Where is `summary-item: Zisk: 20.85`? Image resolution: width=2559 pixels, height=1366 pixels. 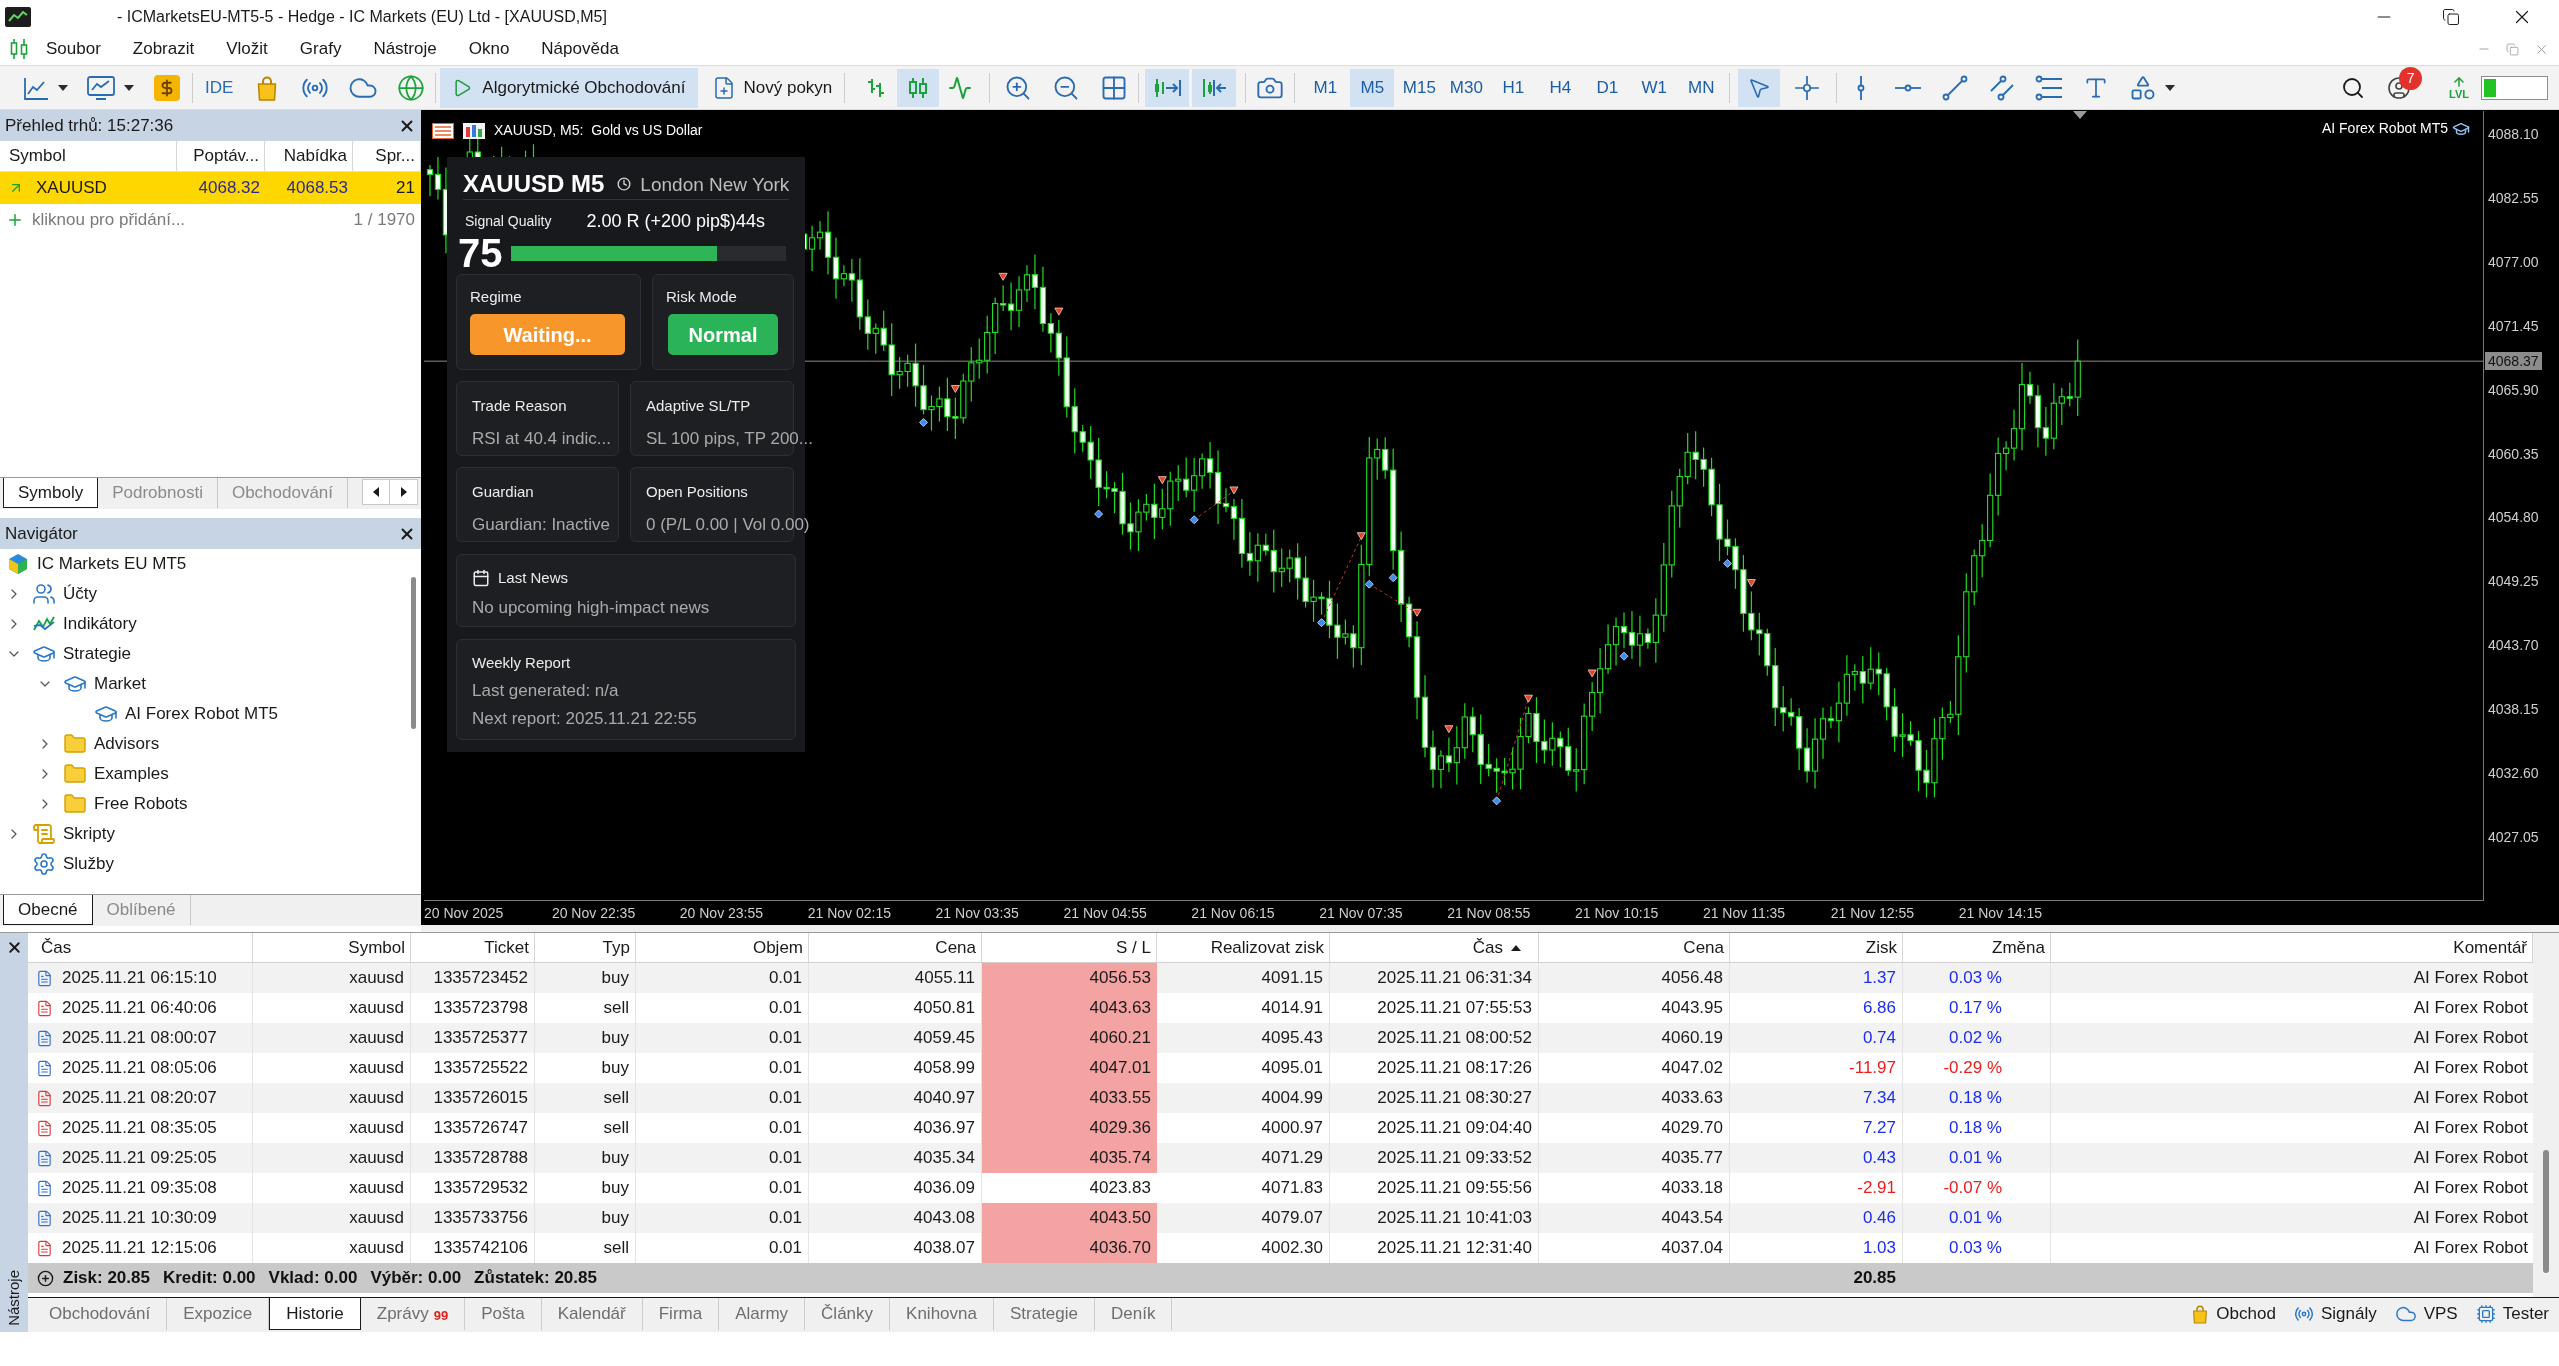 summary-item: Zisk: 20.85 is located at coordinates (106, 1278).